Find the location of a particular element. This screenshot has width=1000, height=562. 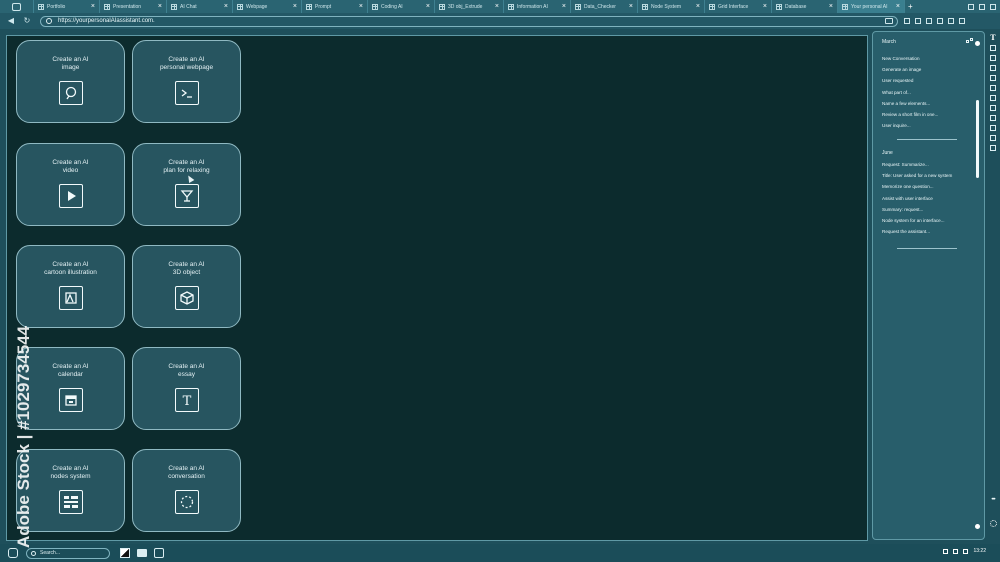

more-icon: ••• is located at coordinates (993, 500).